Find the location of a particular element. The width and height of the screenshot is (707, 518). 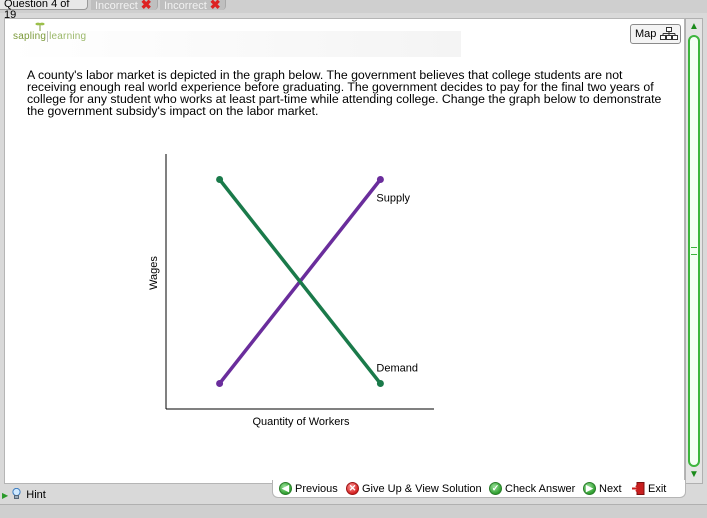

check-answer-label: Check Answer is located at coordinates (540, 489).